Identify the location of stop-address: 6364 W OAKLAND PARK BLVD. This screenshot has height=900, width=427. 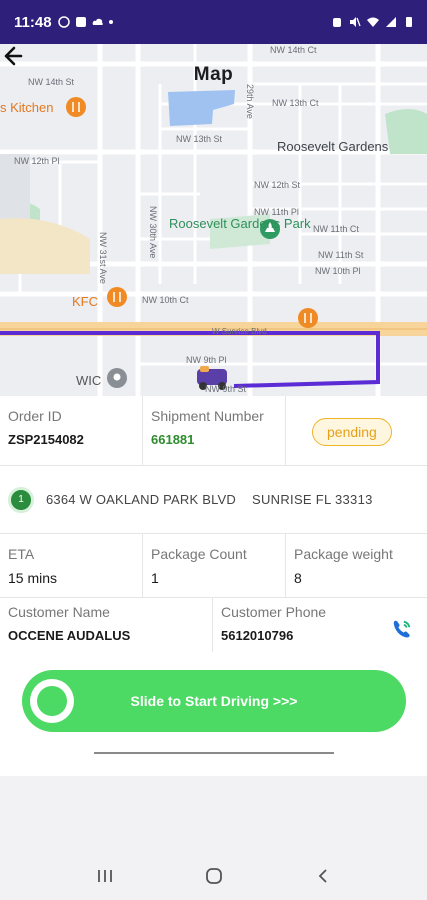
(141, 499).